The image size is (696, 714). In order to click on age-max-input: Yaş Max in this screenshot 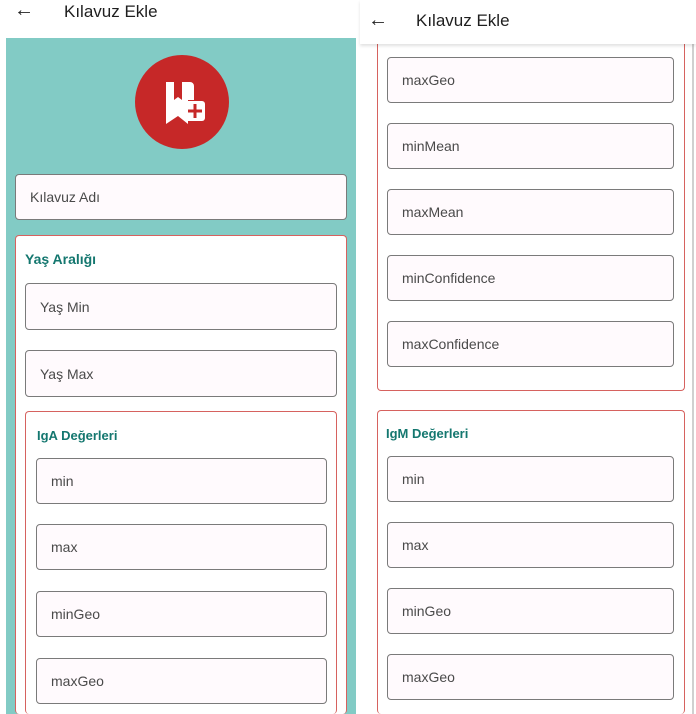, I will do `click(181, 373)`.